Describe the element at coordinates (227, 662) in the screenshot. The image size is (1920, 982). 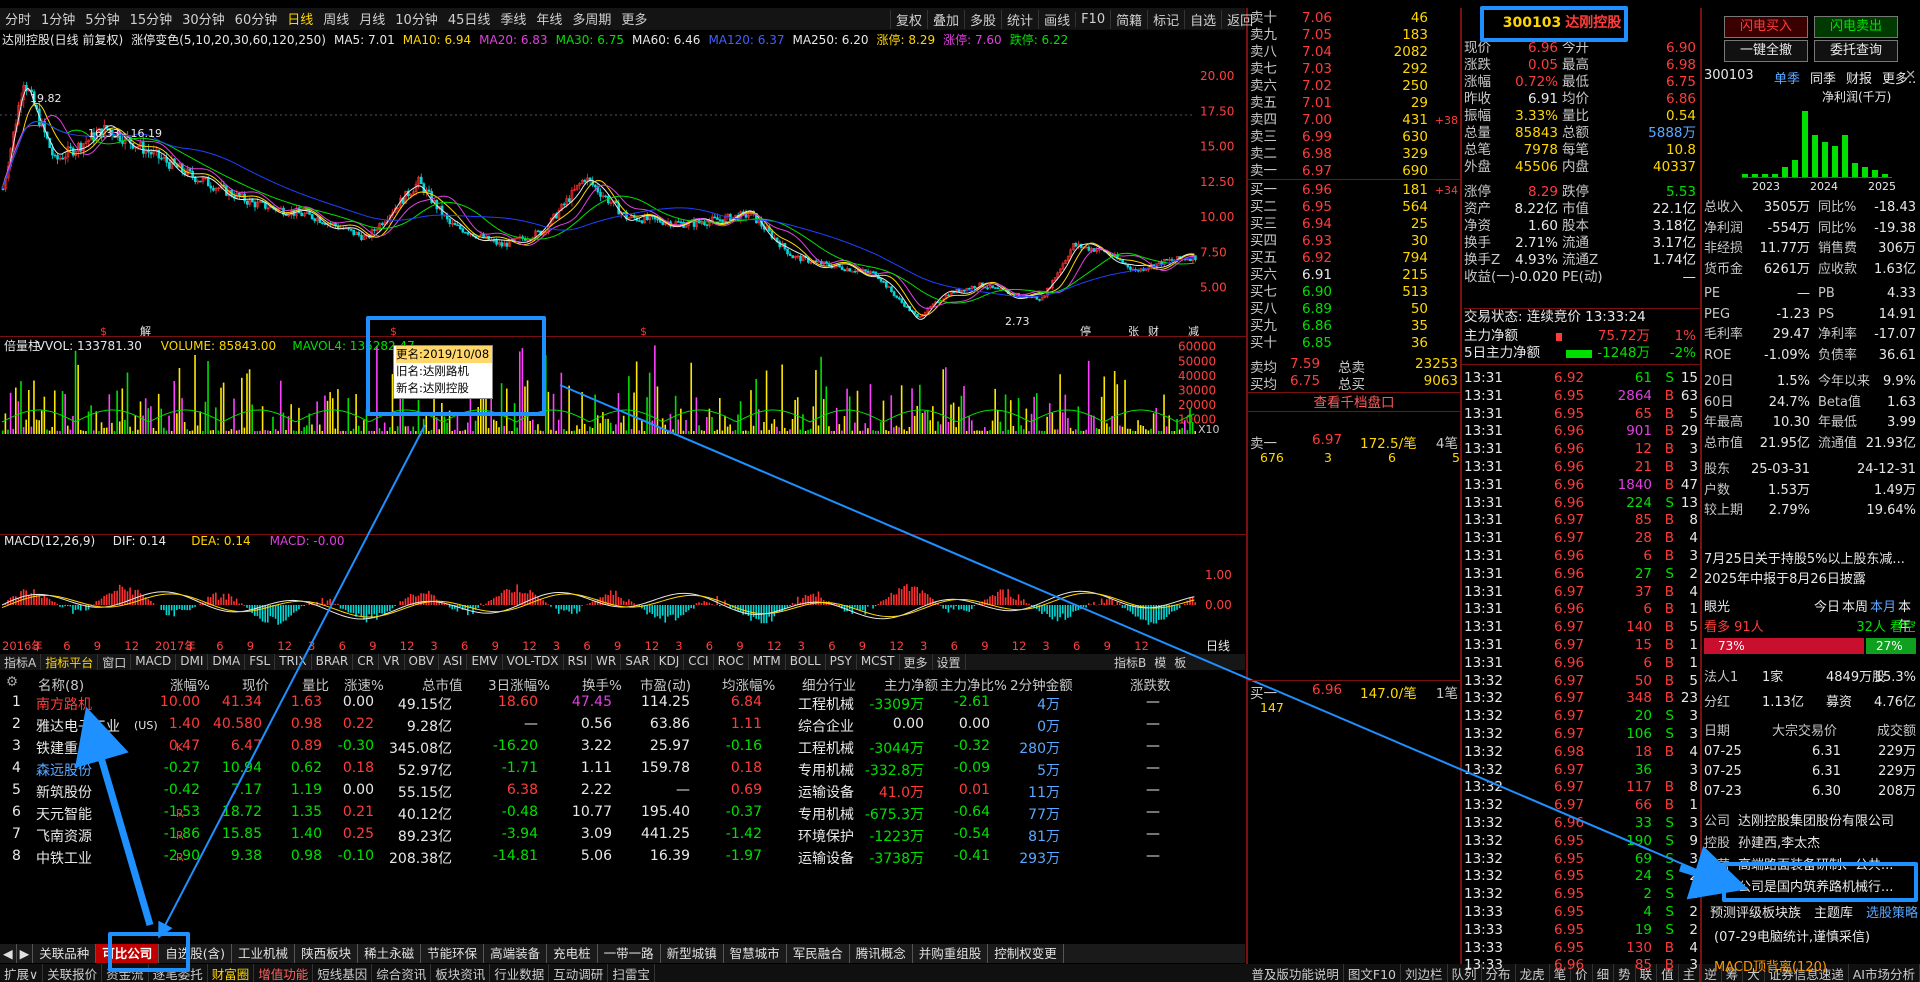
I see `indicator-5: DMA` at that location.